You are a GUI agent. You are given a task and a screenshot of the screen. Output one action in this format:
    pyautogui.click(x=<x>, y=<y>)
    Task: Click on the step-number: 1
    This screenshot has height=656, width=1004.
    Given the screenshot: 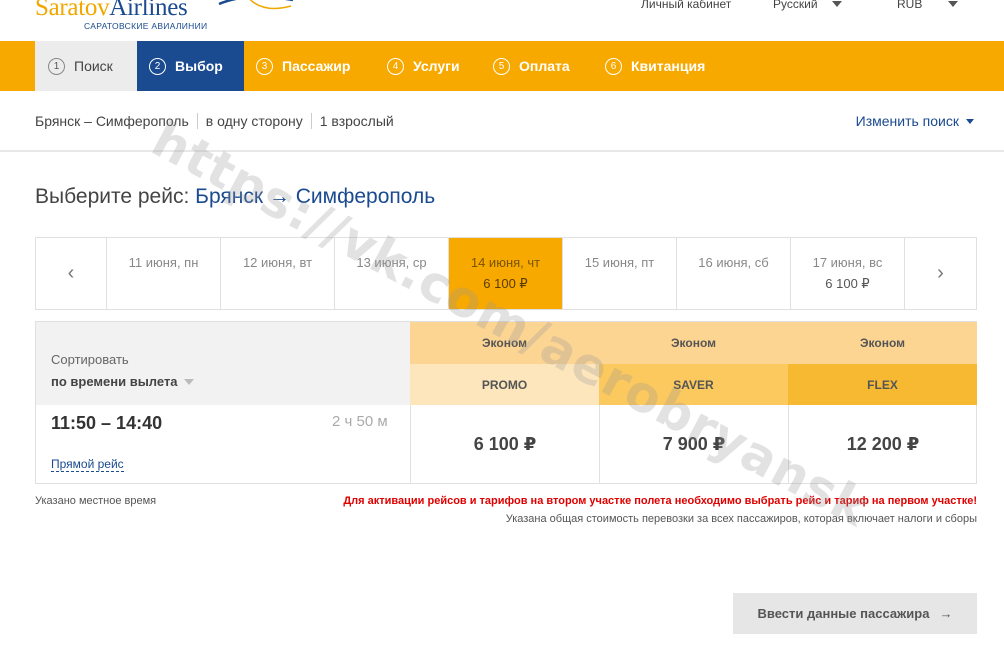 What is the action you would take?
    pyautogui.click(x=56, y=66)
    